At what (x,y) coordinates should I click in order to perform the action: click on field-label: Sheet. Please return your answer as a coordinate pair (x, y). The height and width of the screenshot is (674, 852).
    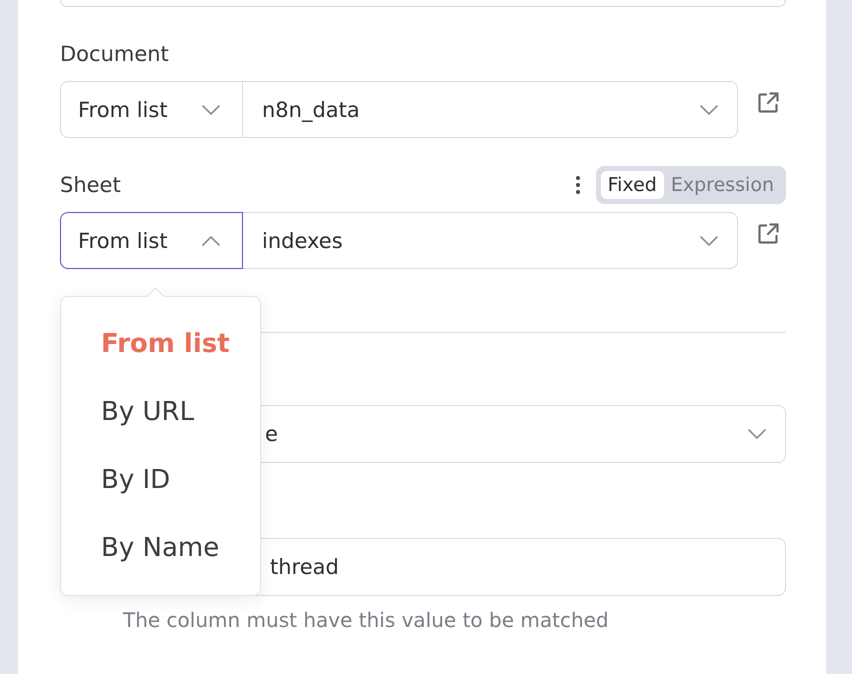
    Looking at the image, I should click on (90, 185).